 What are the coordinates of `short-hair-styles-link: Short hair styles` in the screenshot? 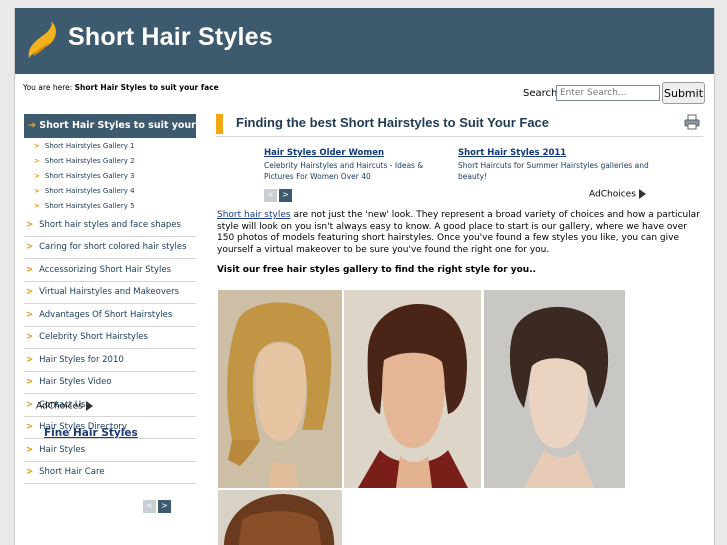 It's located at (254, 215).